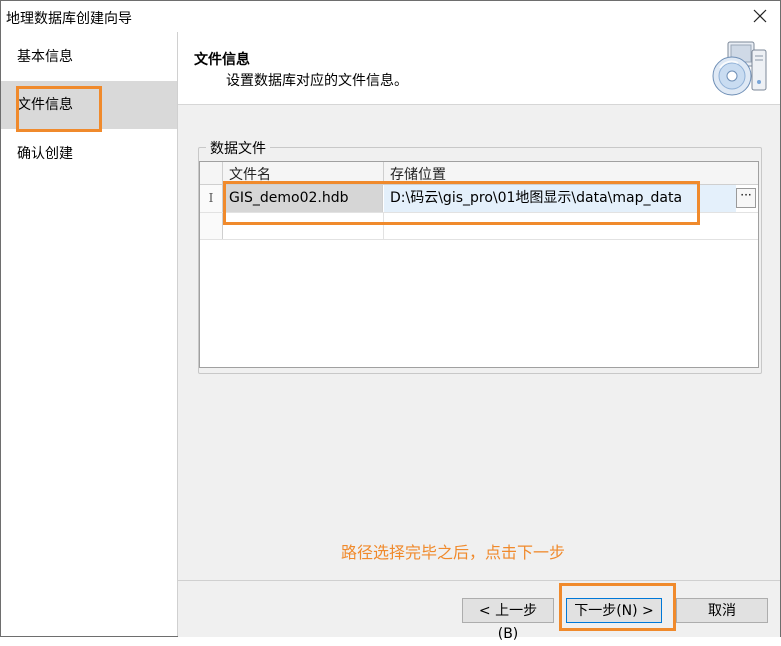 This screenshot has height=646, width=781. I want to click on step-confirm-create: 确认创建, so click(89, 154).